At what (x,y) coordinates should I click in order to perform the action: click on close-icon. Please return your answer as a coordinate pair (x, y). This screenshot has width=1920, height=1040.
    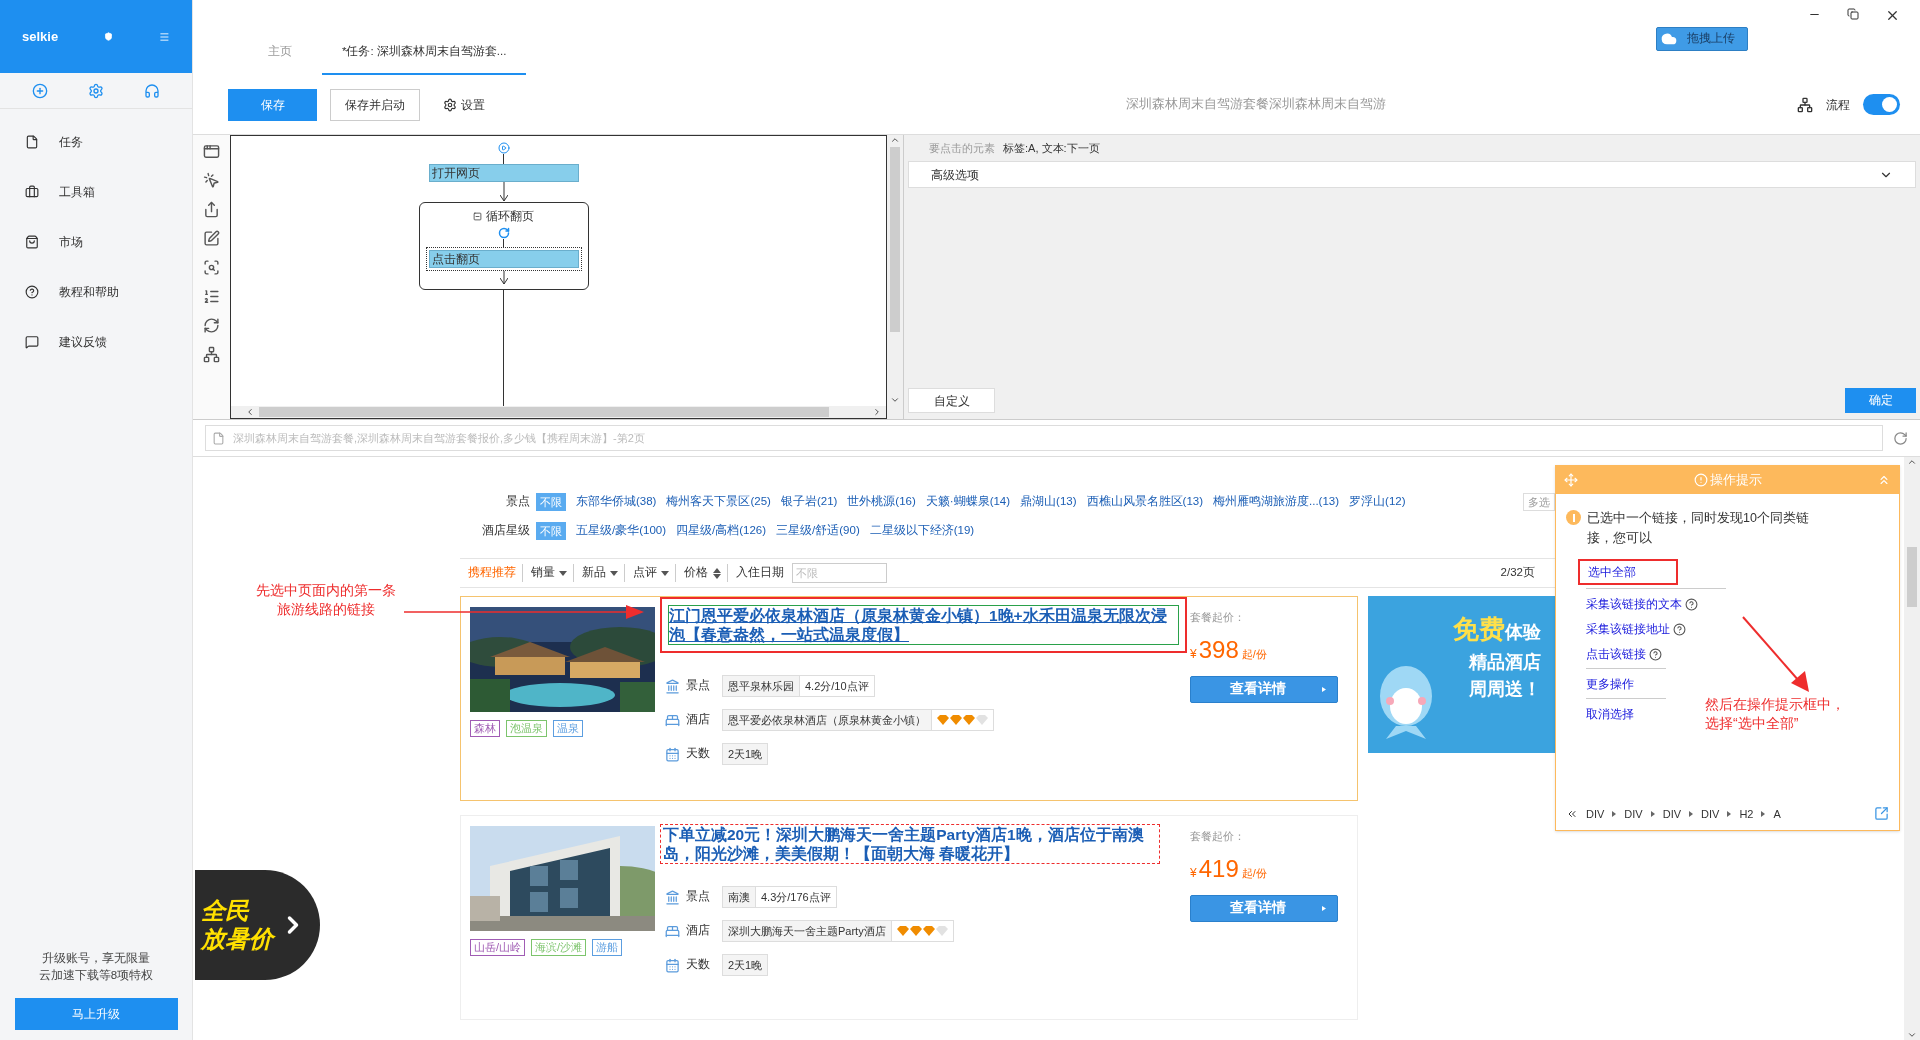
    Looking at the image, I should click on (1892, 15).